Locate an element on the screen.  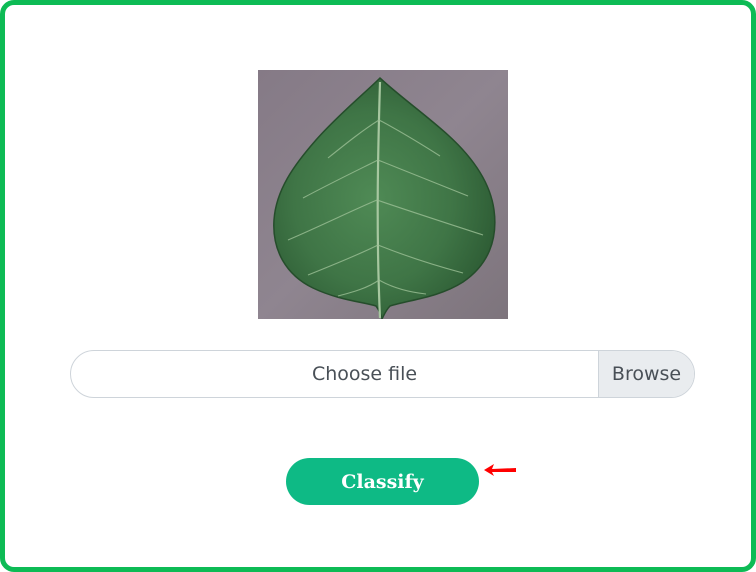
classify-button: Classify is located at coordinates (382, 481).